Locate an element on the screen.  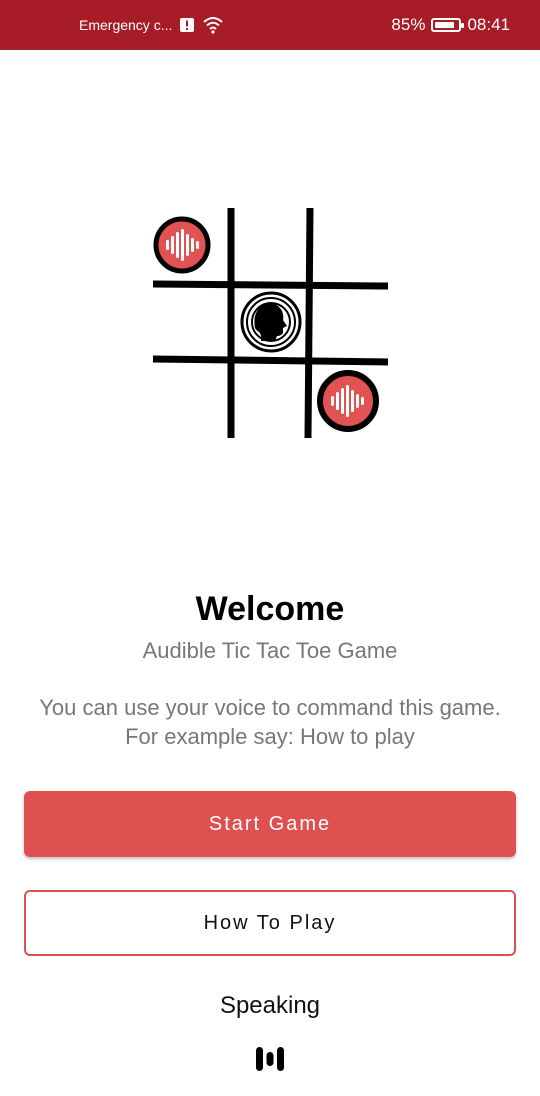
how-to-play-button: How To Play is located at coordinates (270, 923).